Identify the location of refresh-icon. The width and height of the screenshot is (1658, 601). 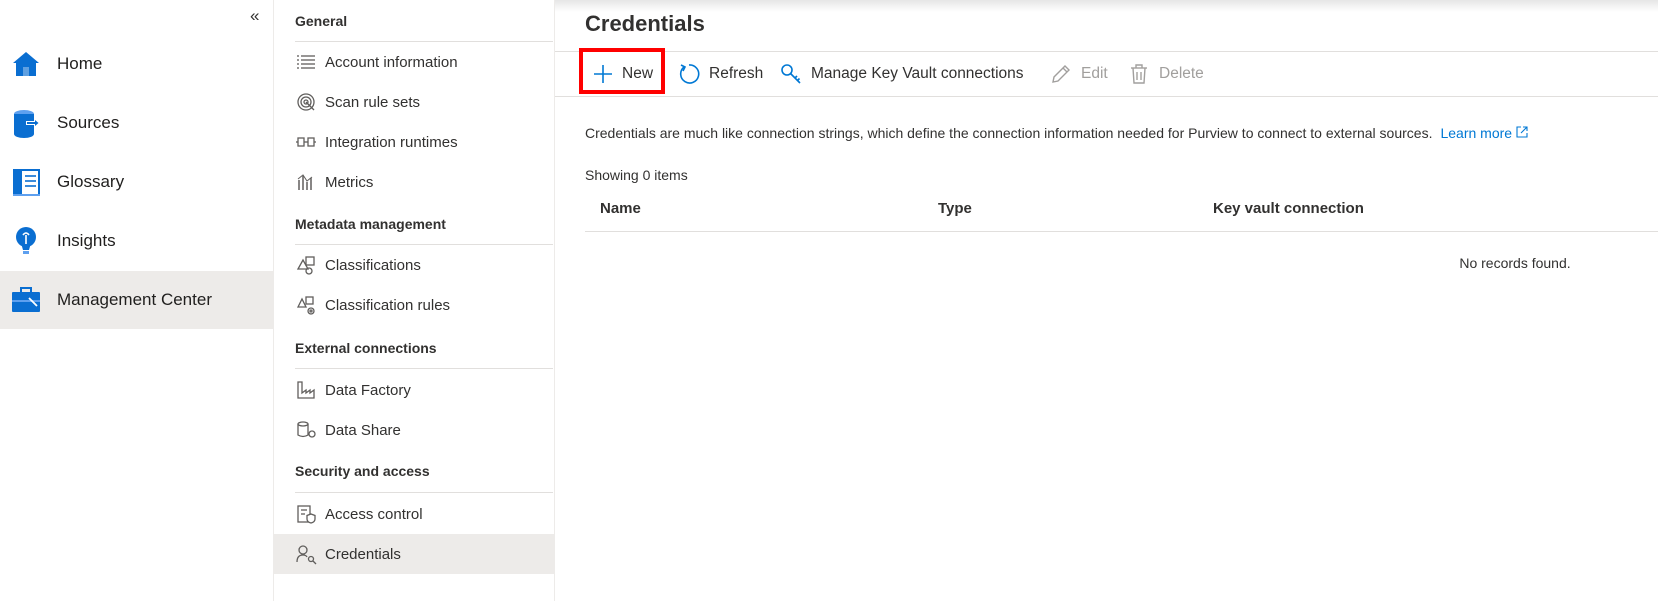
(689, 74).